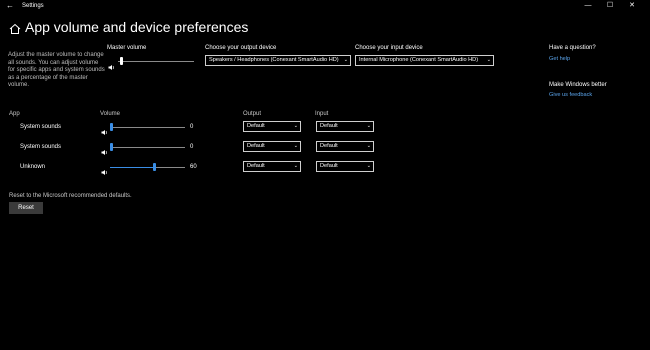  What do you see at coordinates (121, 61) in the screenshot?
I see `master-volume-thumb` at bounding box center [121, 61].